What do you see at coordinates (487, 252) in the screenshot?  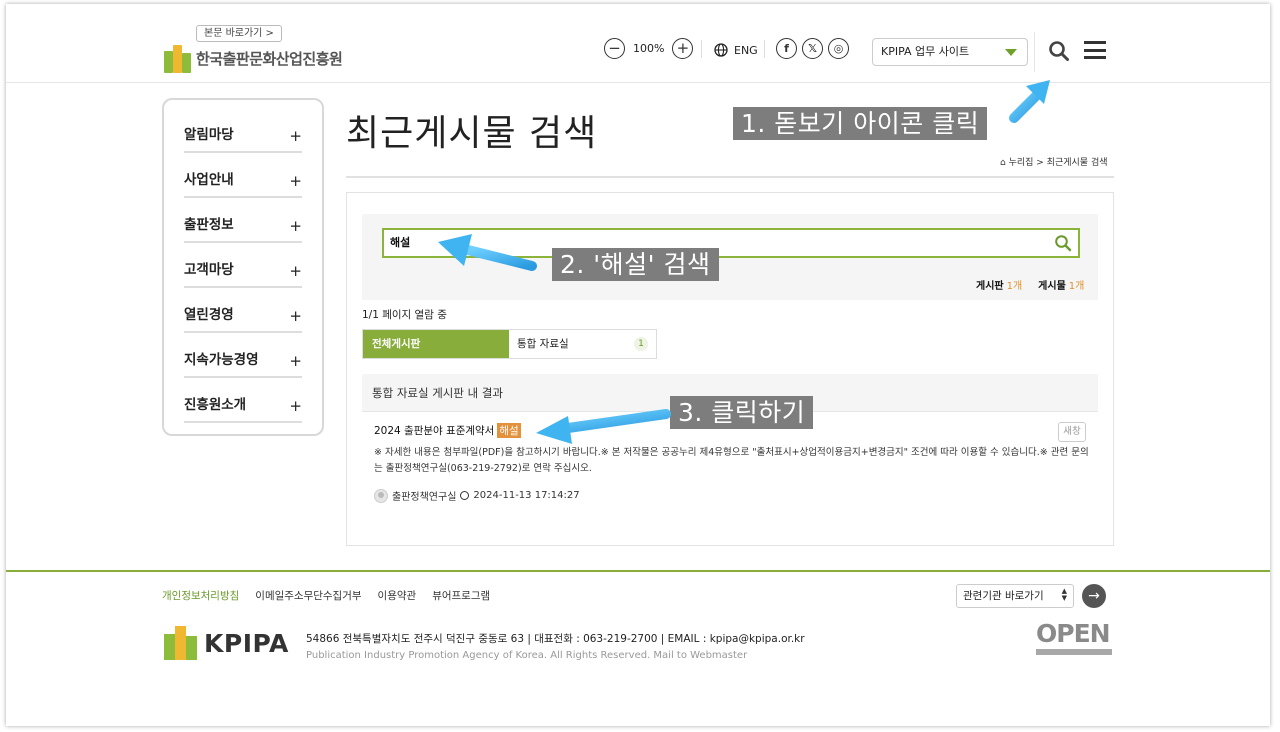 I see `arrow-to-search-input` at bounding box center [487, 252].